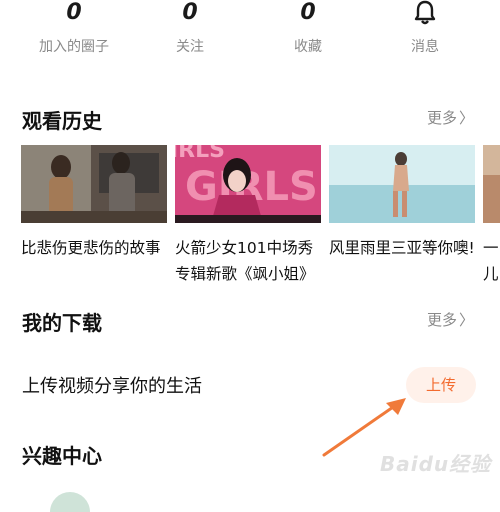 The height and width of the screenshot is (512, 500). Describe the element at coordinates (250, 35) in the screenshot. I see `stats-bar: 0 加入的圈子 0 关注 0 收藏 消息` at that location.